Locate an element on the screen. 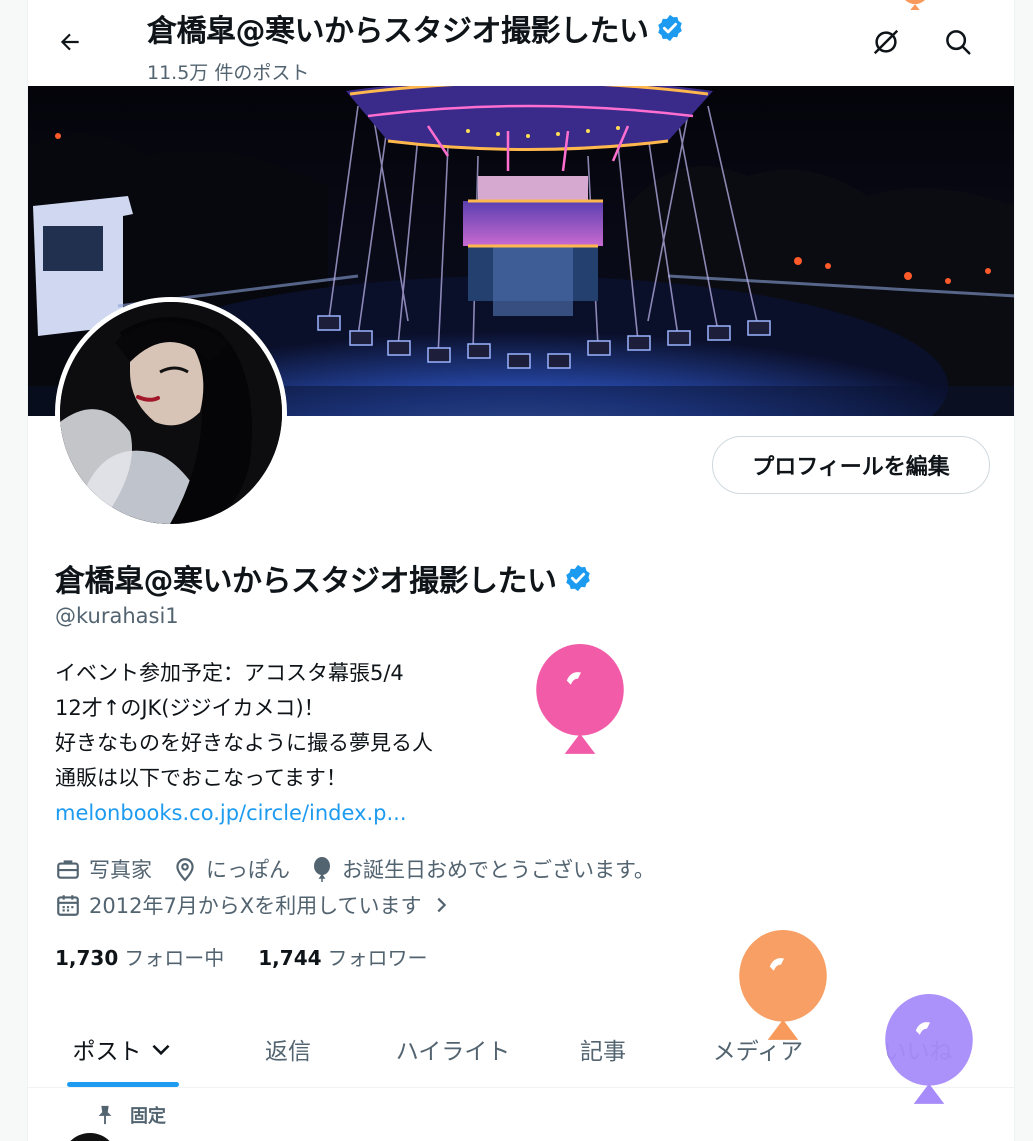 The width and height of the screenshot is (1033, 1141). search-icon is located at coordinates (958, 42).